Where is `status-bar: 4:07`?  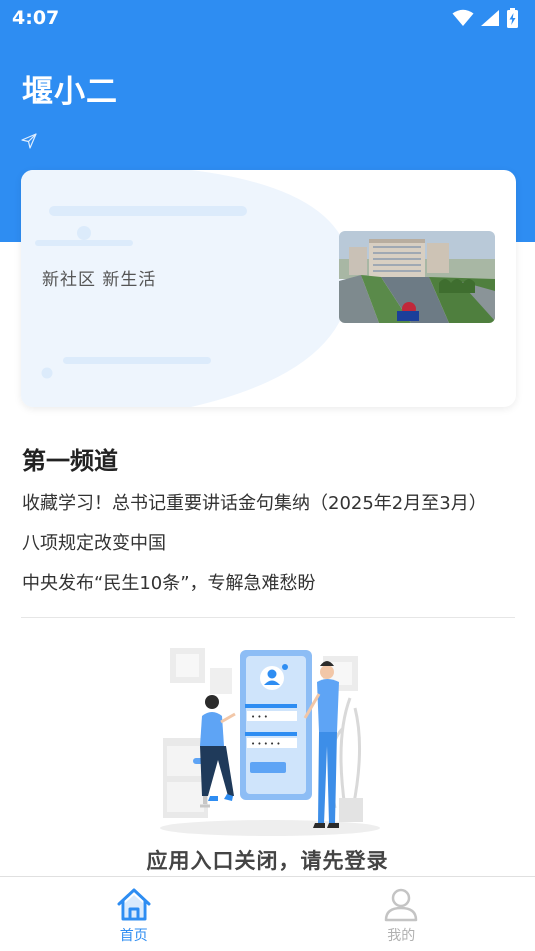
status-bar: 4:07 is located at coordinates (267, 18).